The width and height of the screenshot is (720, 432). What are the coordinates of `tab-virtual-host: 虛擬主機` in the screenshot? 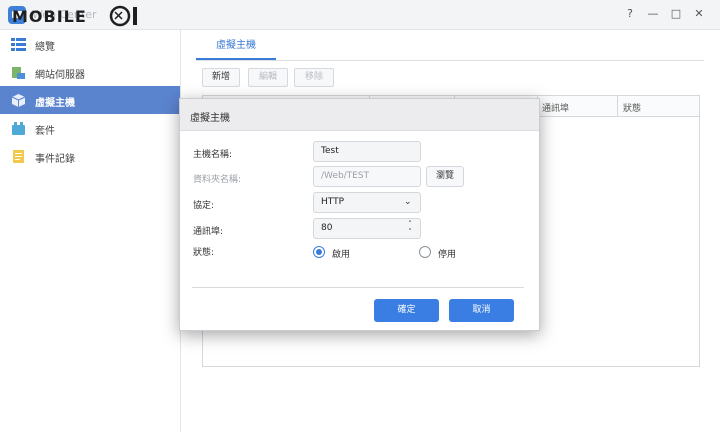 It's located at (236, 46).